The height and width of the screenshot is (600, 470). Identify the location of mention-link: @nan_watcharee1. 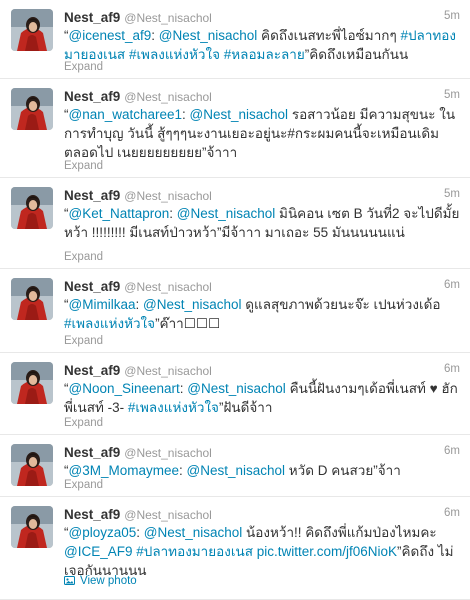
(126, 114).